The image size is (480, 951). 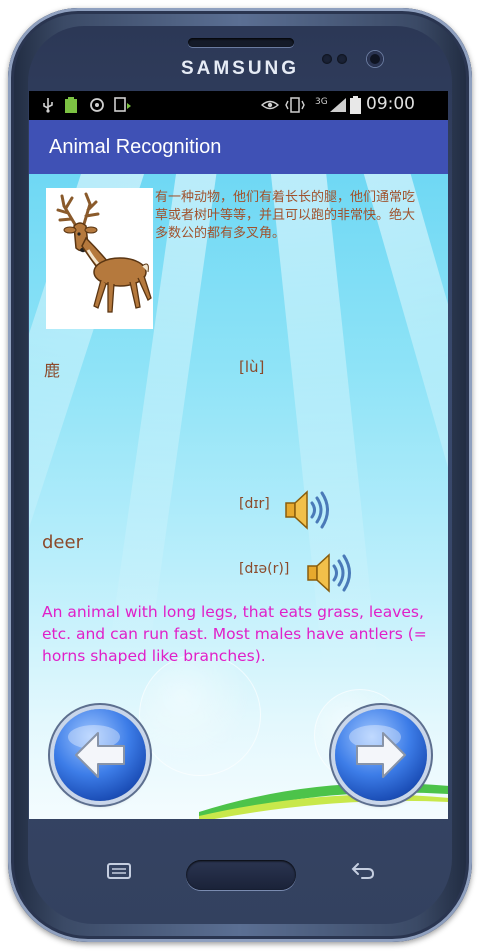 What do you see at coordinates (321, 102) in the screenshot?
I see `network-type-label: 3G` at bounding box center [321, 102].